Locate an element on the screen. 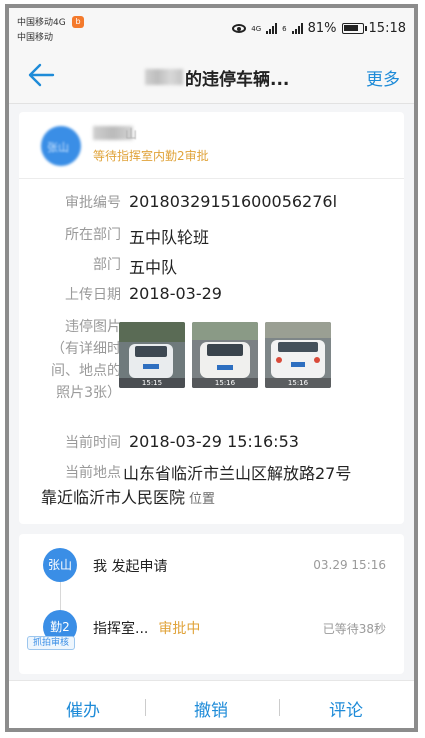 The image size is (425, 738). applicant-name: 山 is located at coordinates (131, 134).